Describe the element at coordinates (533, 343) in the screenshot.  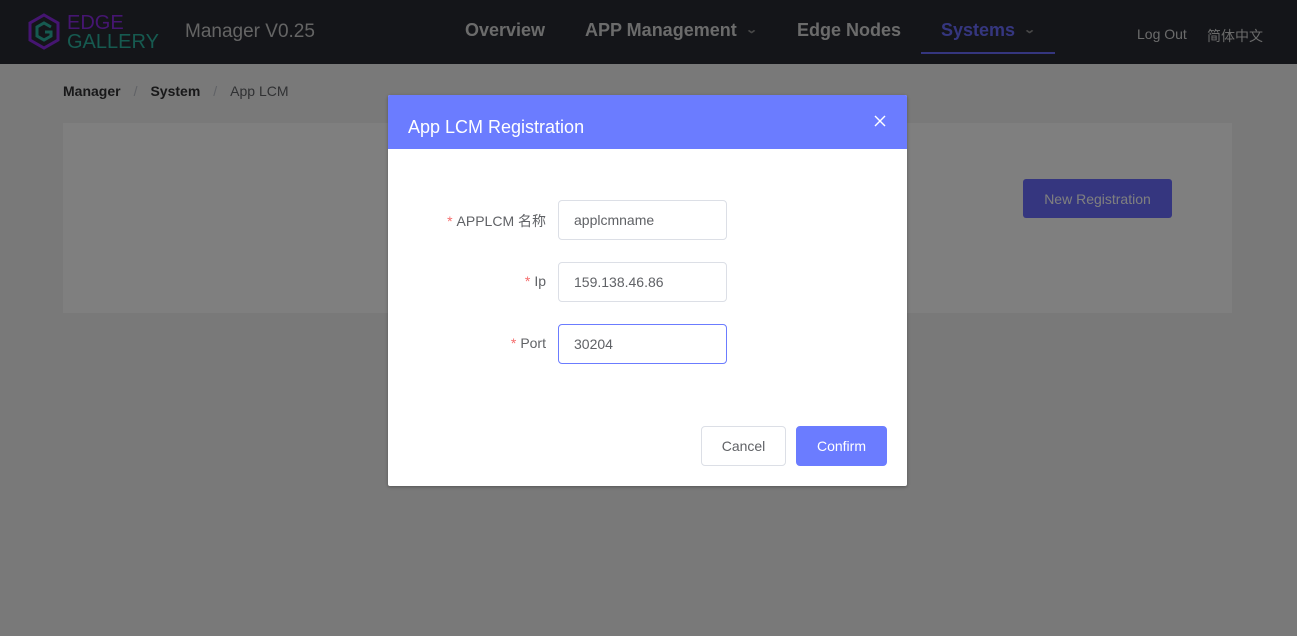
I see `port-label-text: Port` at that location.